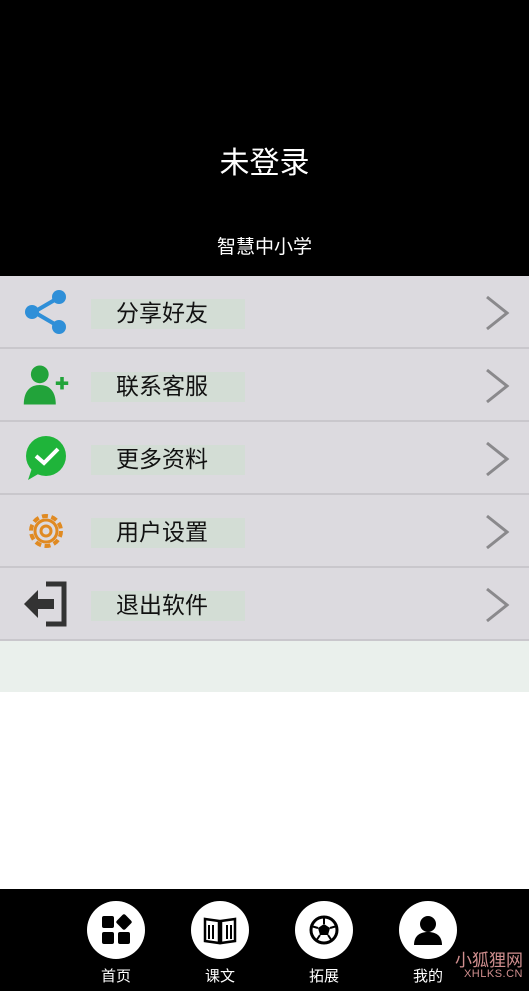 The width and height of the screenshot is (529, 991). Describe the element at coordinates (264, 531) in the screenshot. I see `menu-item-user-settings: 用户设置` at that location.